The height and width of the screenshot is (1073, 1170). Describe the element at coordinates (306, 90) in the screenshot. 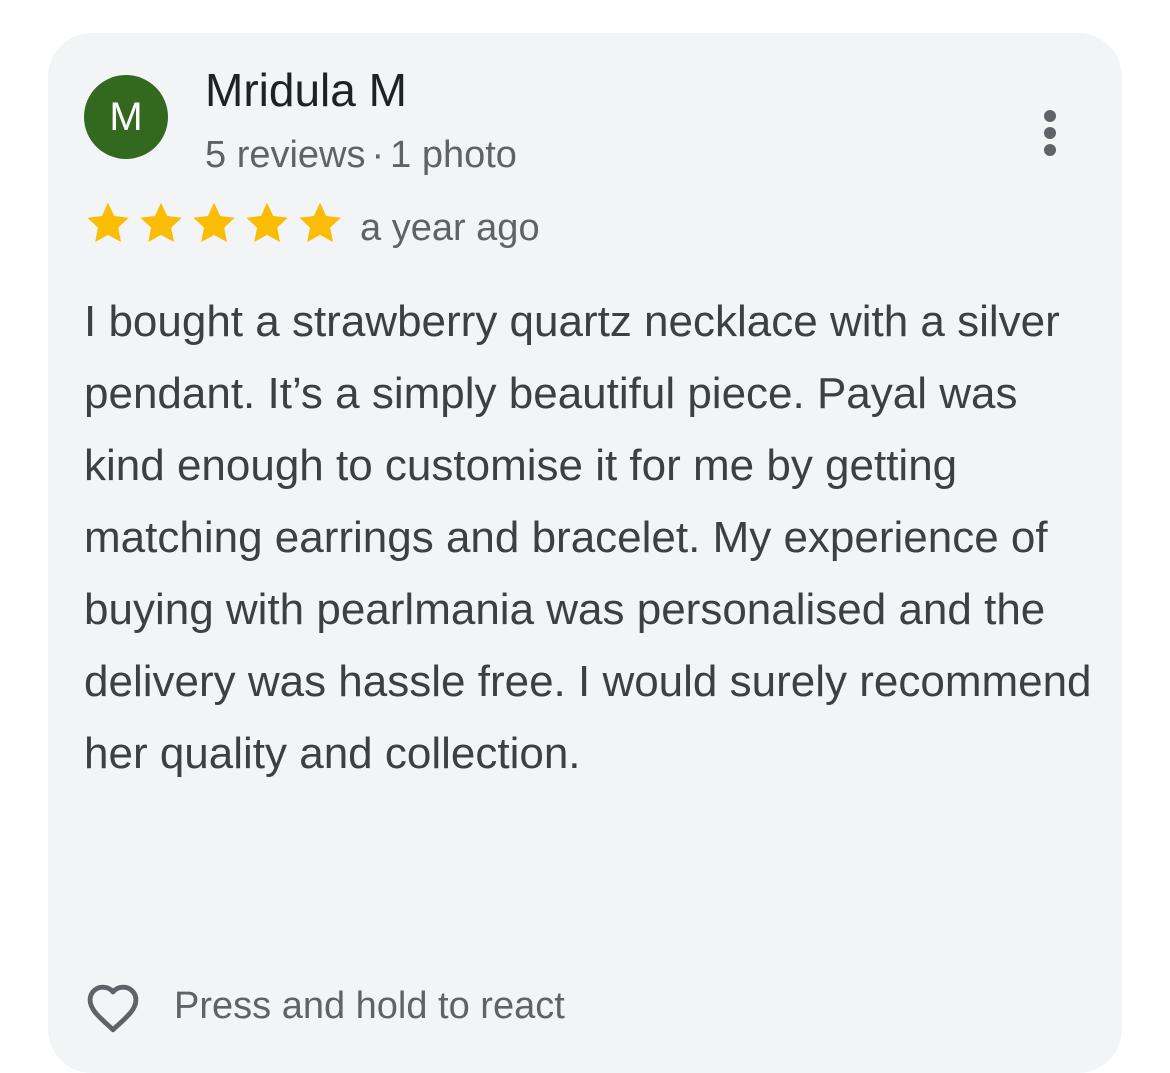

I see `author-name: Mridula M` at that location.